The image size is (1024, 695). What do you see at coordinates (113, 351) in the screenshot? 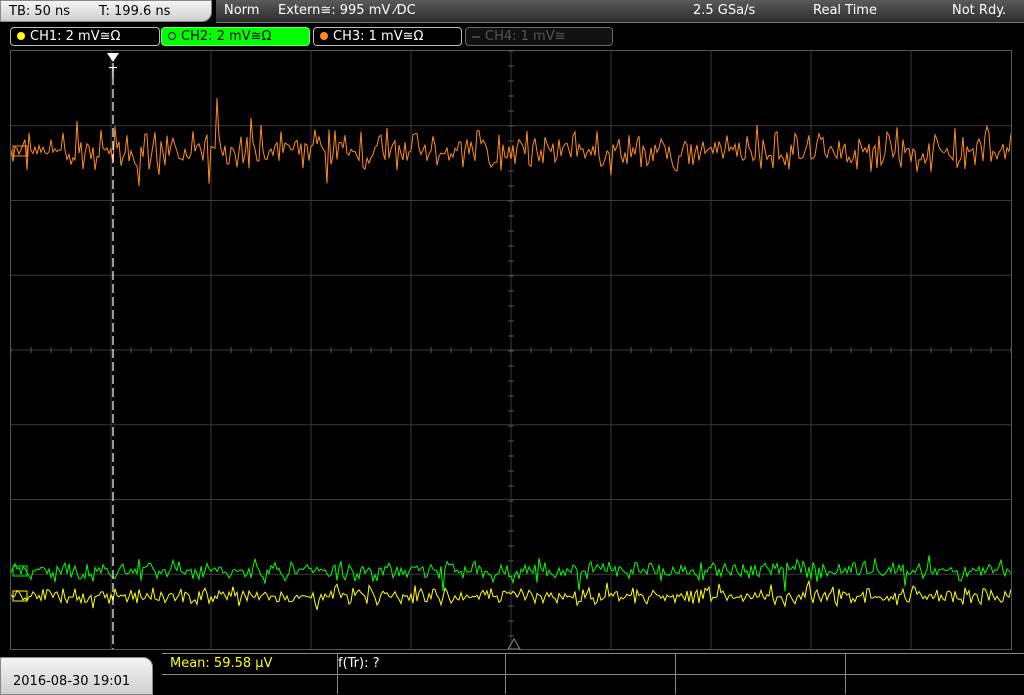
I see `trigger-position-marker: T` at bounding box center [113, 351].